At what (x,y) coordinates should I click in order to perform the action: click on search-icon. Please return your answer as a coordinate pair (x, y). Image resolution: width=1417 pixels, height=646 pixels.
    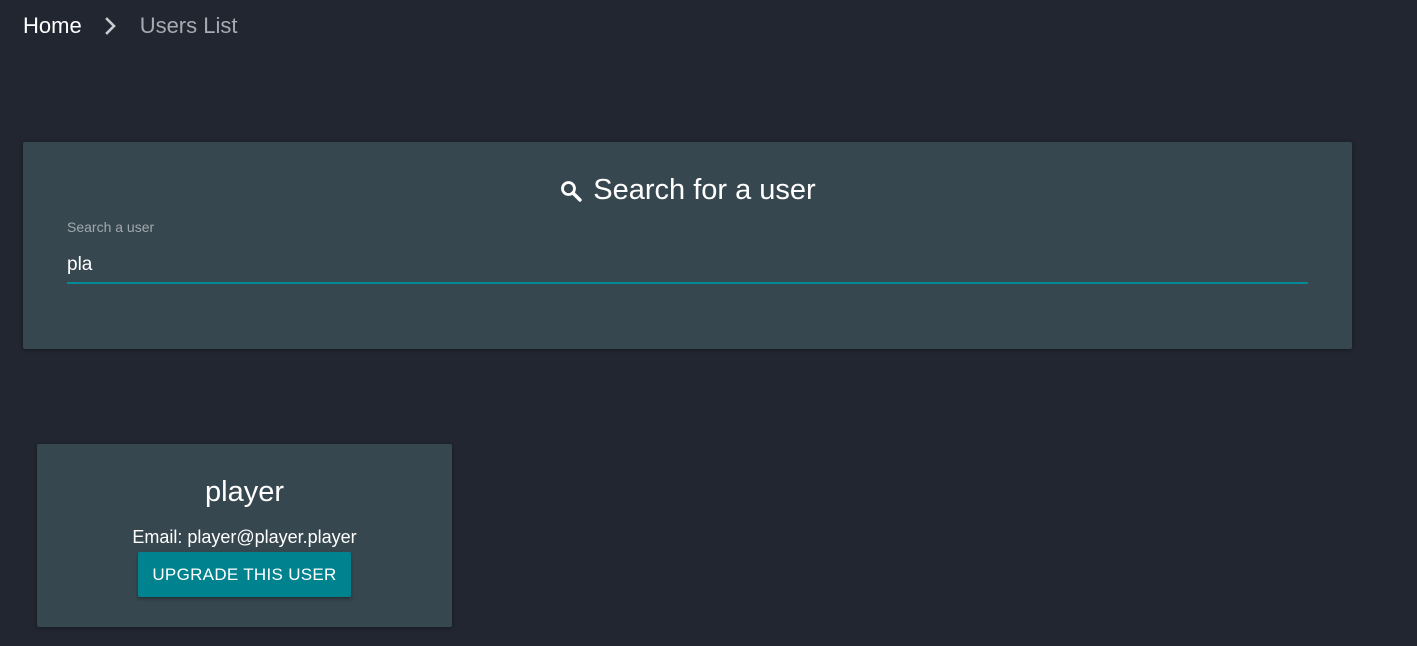
    Looking at the image, I should click on (571, 191).